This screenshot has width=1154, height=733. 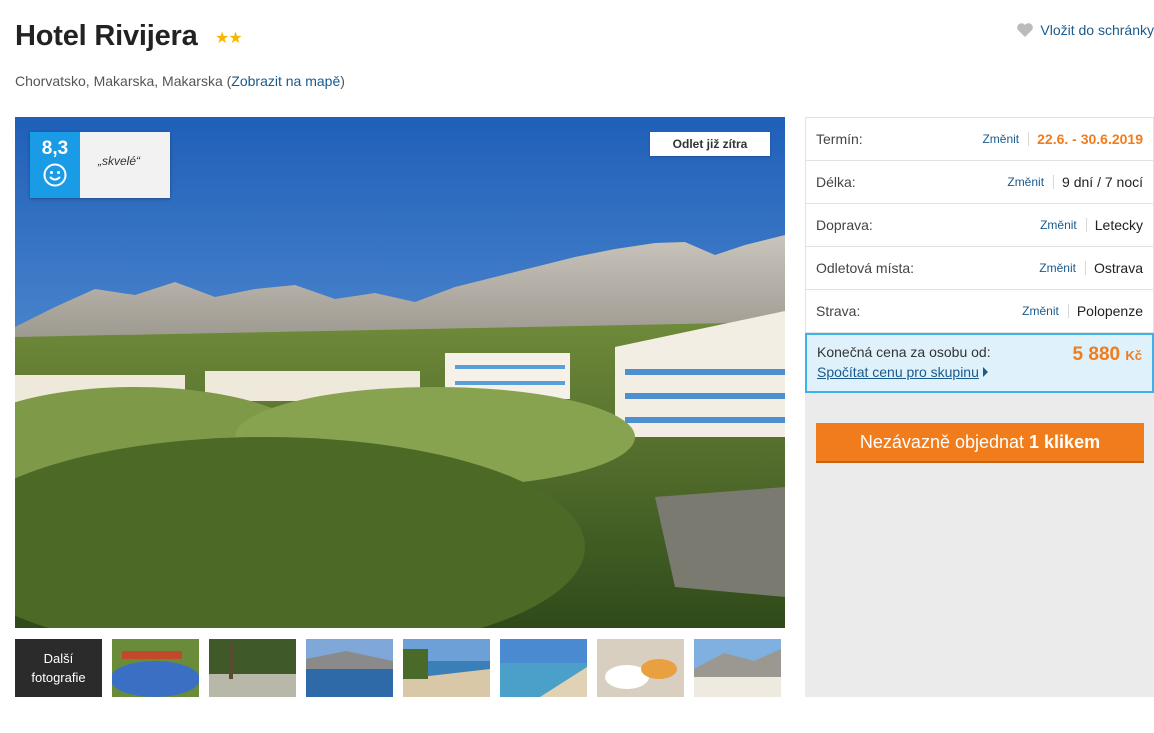 I want to click on price-amount: 5 880 Kč, so click(x=1107, y=354).